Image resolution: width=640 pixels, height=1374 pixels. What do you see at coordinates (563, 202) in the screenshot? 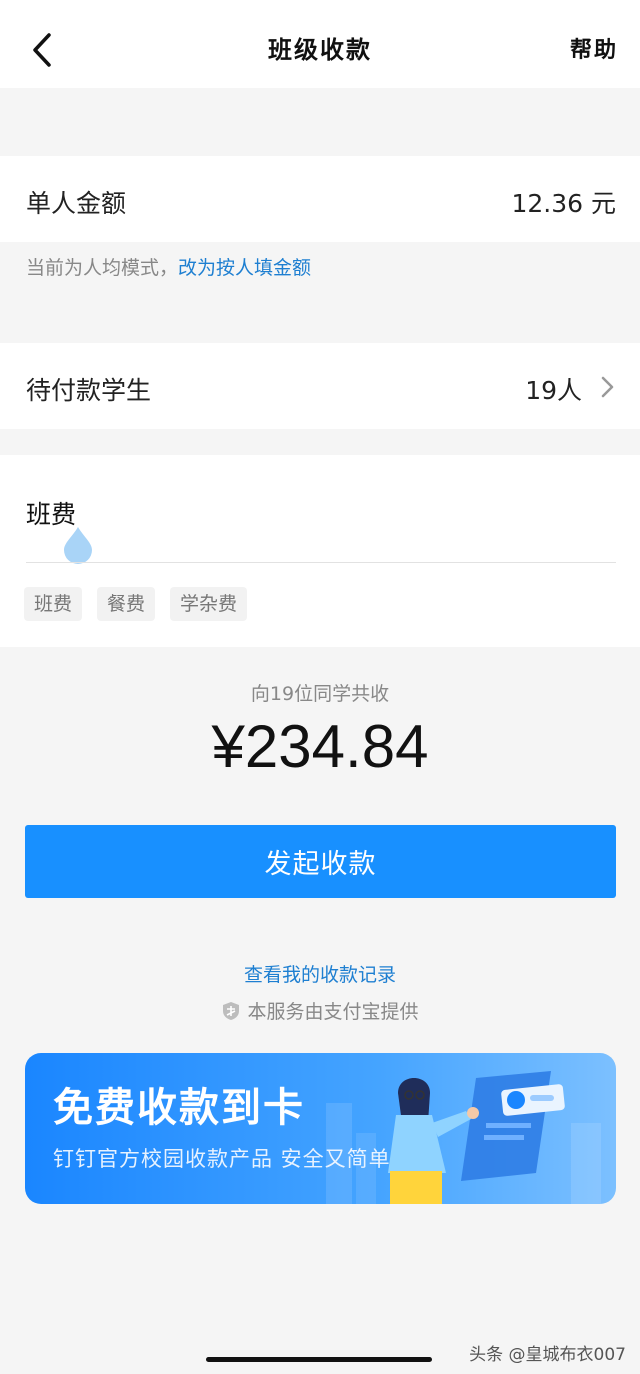
I see `amount-value: 12.36 元` at bounding box center [563, 202].